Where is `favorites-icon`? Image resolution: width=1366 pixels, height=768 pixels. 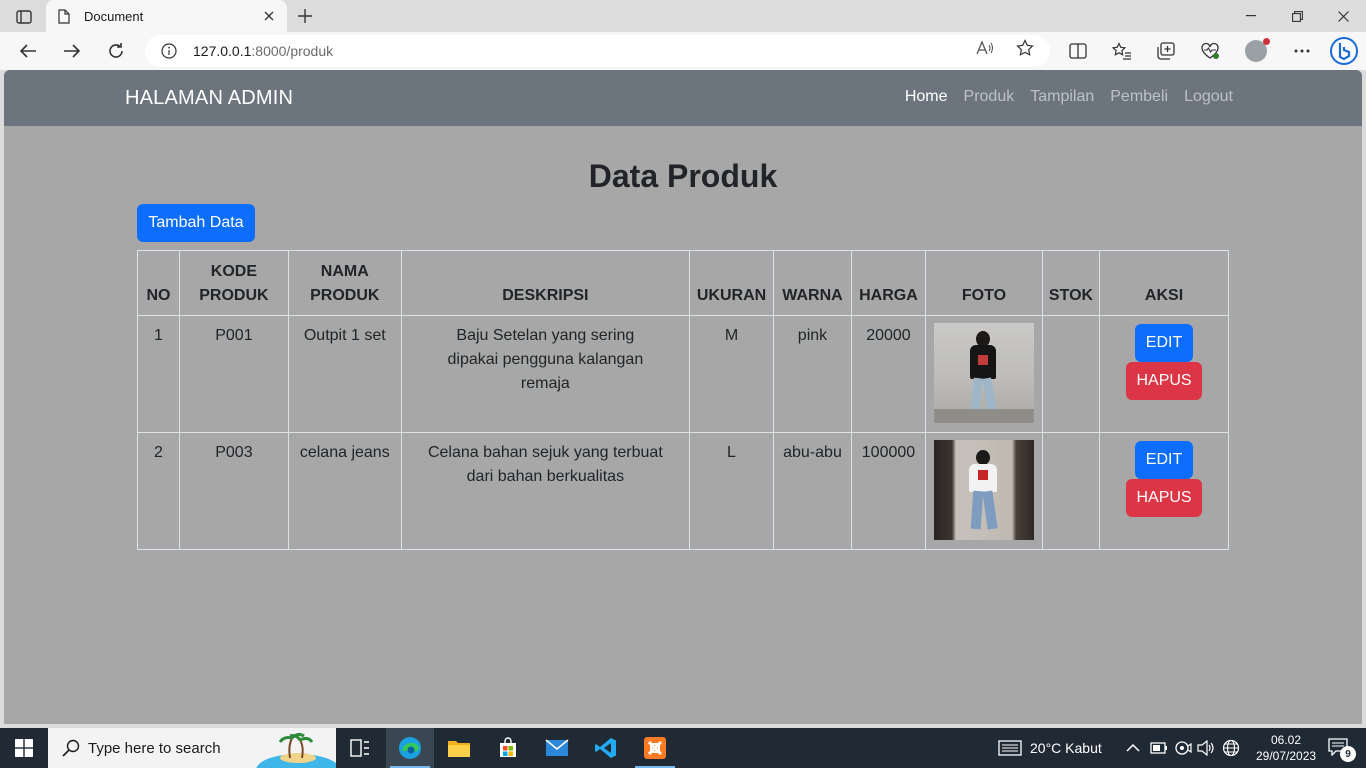
favorites-icon is located at coordinates (1122, 51).